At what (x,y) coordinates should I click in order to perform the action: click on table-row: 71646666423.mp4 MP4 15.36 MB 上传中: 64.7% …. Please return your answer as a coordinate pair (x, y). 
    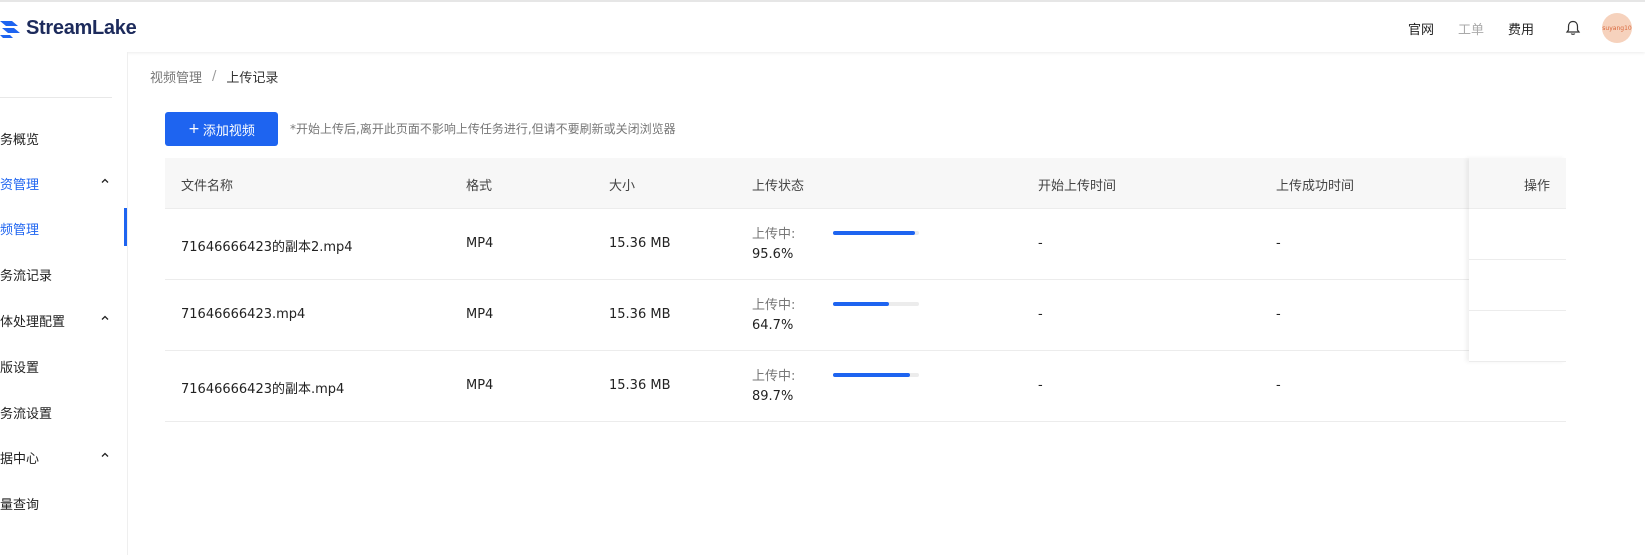
    Looking at the image, I should click on (865, 315).